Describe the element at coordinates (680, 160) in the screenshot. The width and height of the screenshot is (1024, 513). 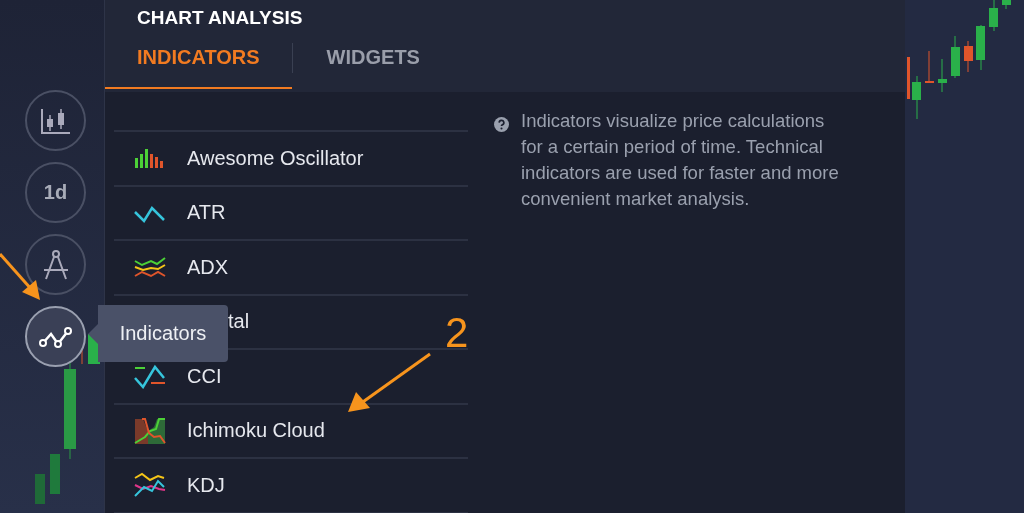
I see `description-text: Indicators visualize price calculations for a certain period of time. Technical indicators are used for faster and more convenient market analysis.` at that location.